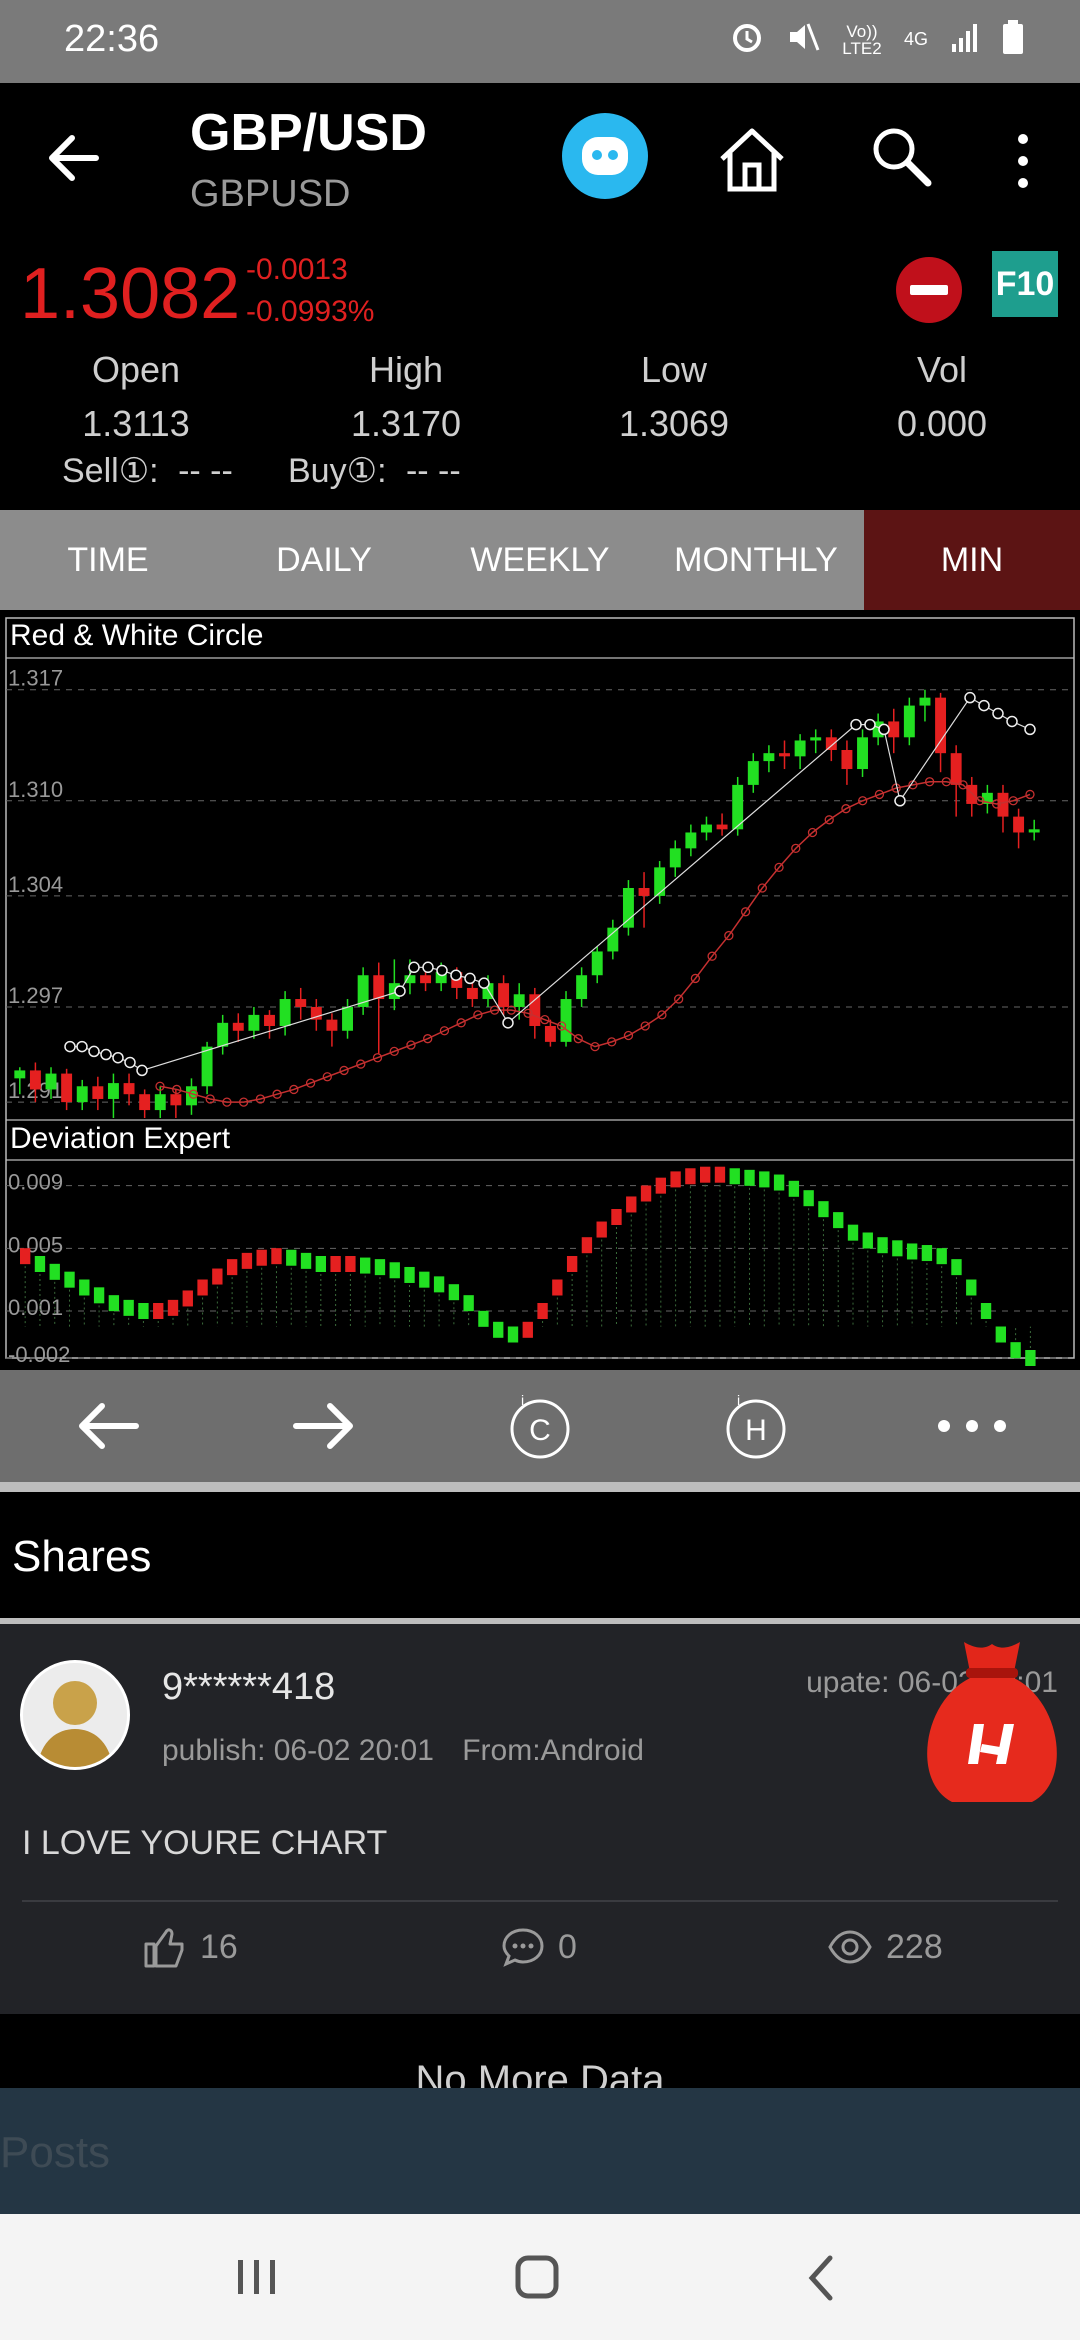 The width and height of the screenshot is (1080, 2340). I want to click on comment-button: 0, so click(538, 1947).